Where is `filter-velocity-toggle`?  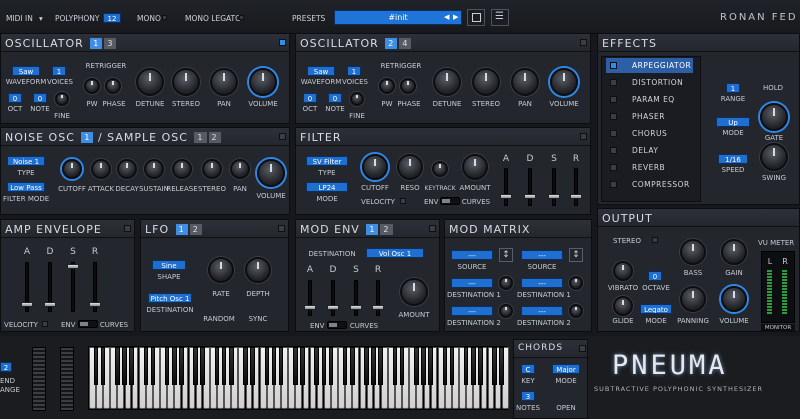 filter-velocity-toggle is located at coordinates (403, 201).